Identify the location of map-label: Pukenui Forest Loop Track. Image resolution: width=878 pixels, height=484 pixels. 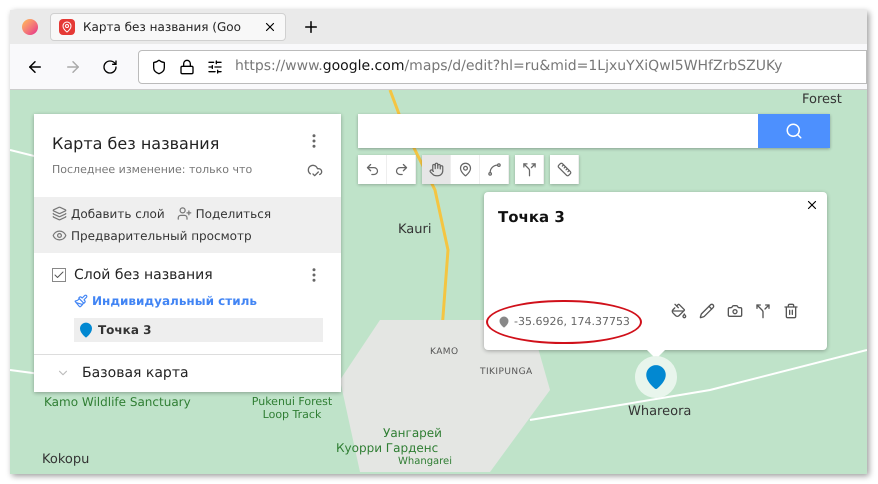
(292, 408).